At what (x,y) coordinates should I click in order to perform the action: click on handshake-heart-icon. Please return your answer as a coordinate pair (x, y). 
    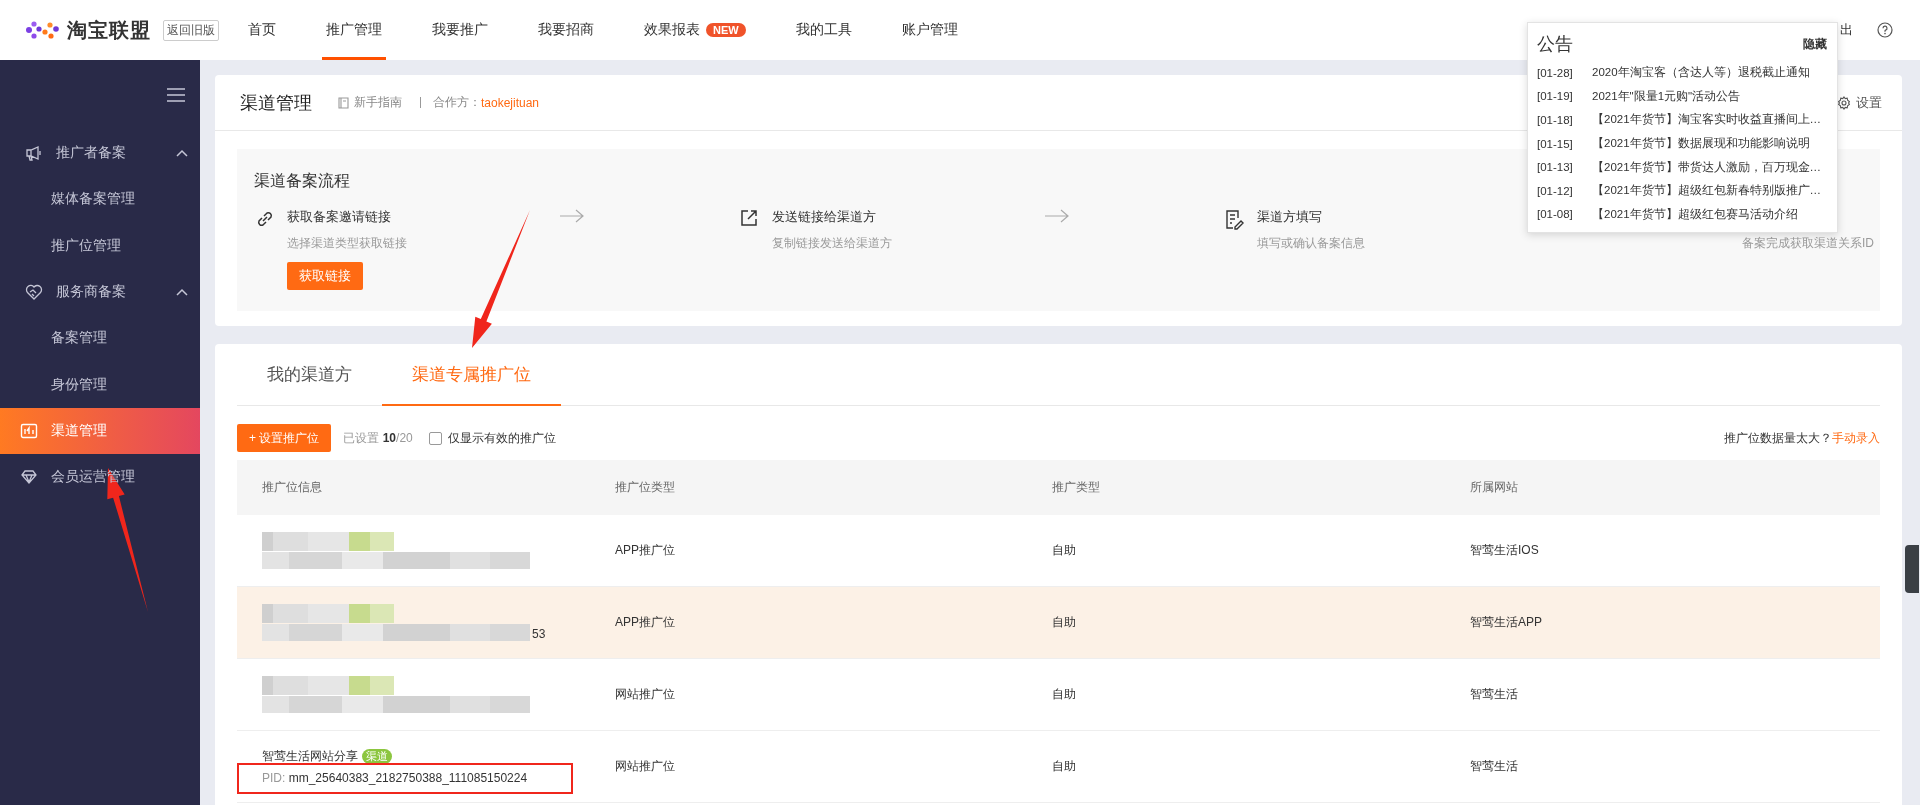
    Looking at the image, I should click on (34, 292).